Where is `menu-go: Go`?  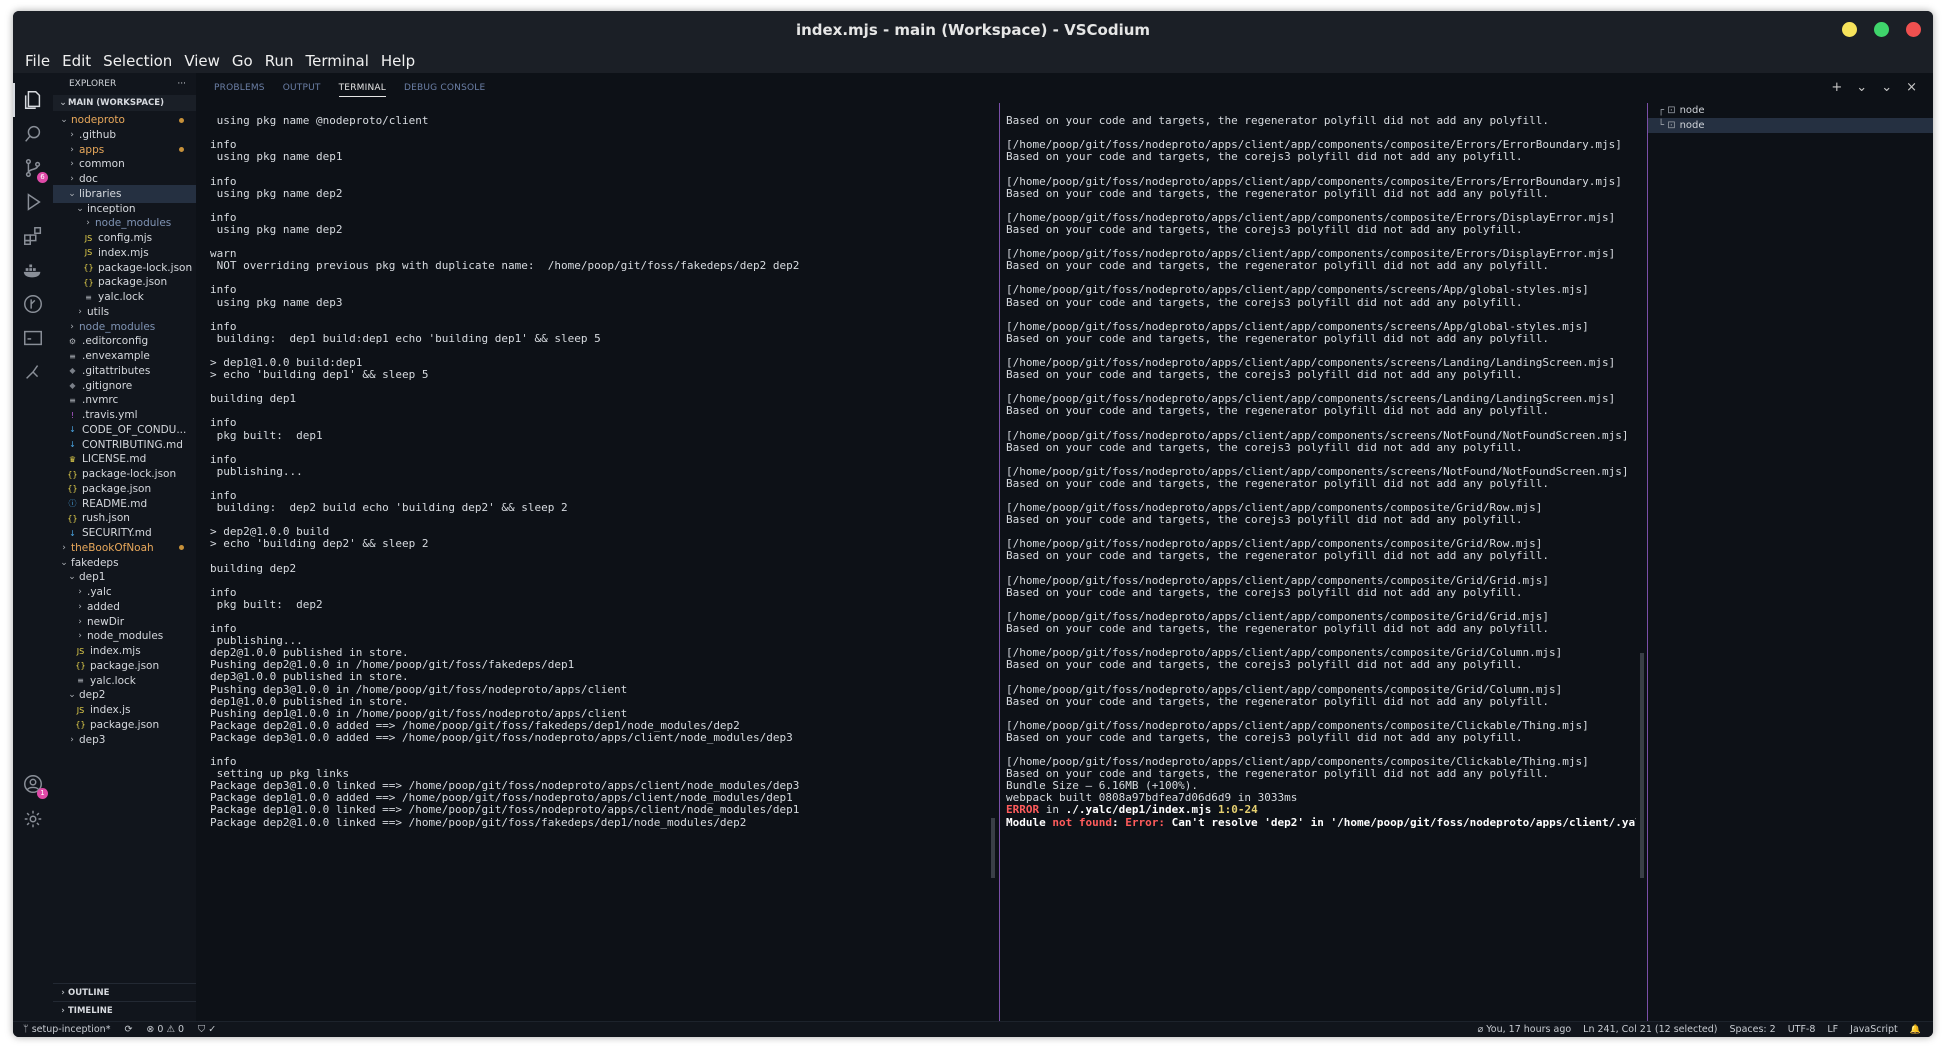
menu-go: Go is located at coordinates (242, 61).